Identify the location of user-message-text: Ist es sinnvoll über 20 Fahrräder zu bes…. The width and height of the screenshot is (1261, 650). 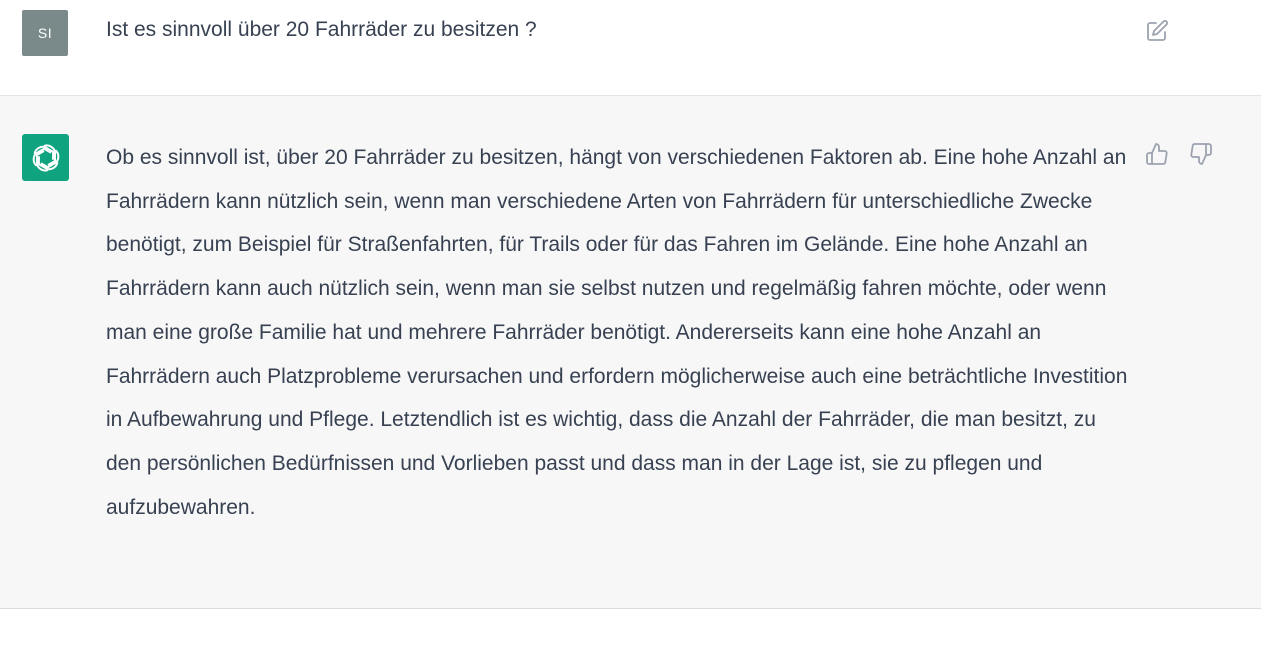
(321, 29).